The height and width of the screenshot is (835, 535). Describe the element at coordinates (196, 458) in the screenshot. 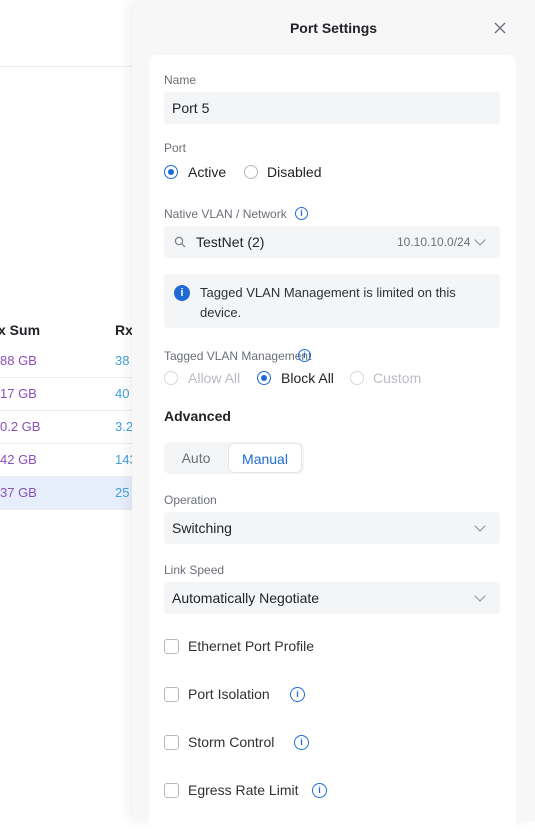

I see `auto-mode-button: Auto` at that location.